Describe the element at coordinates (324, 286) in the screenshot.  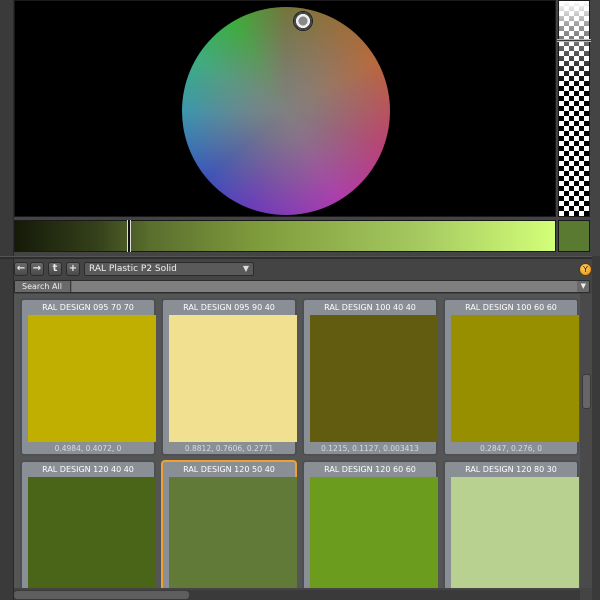
I see `search-input` at that location.